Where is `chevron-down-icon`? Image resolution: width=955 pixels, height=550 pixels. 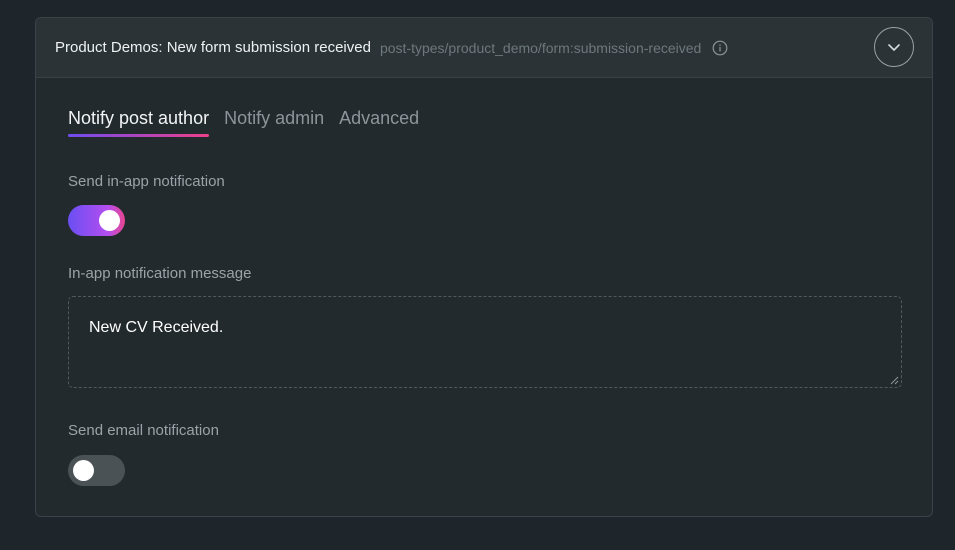 chevron-down-icon is located at coordinates (894, 47).